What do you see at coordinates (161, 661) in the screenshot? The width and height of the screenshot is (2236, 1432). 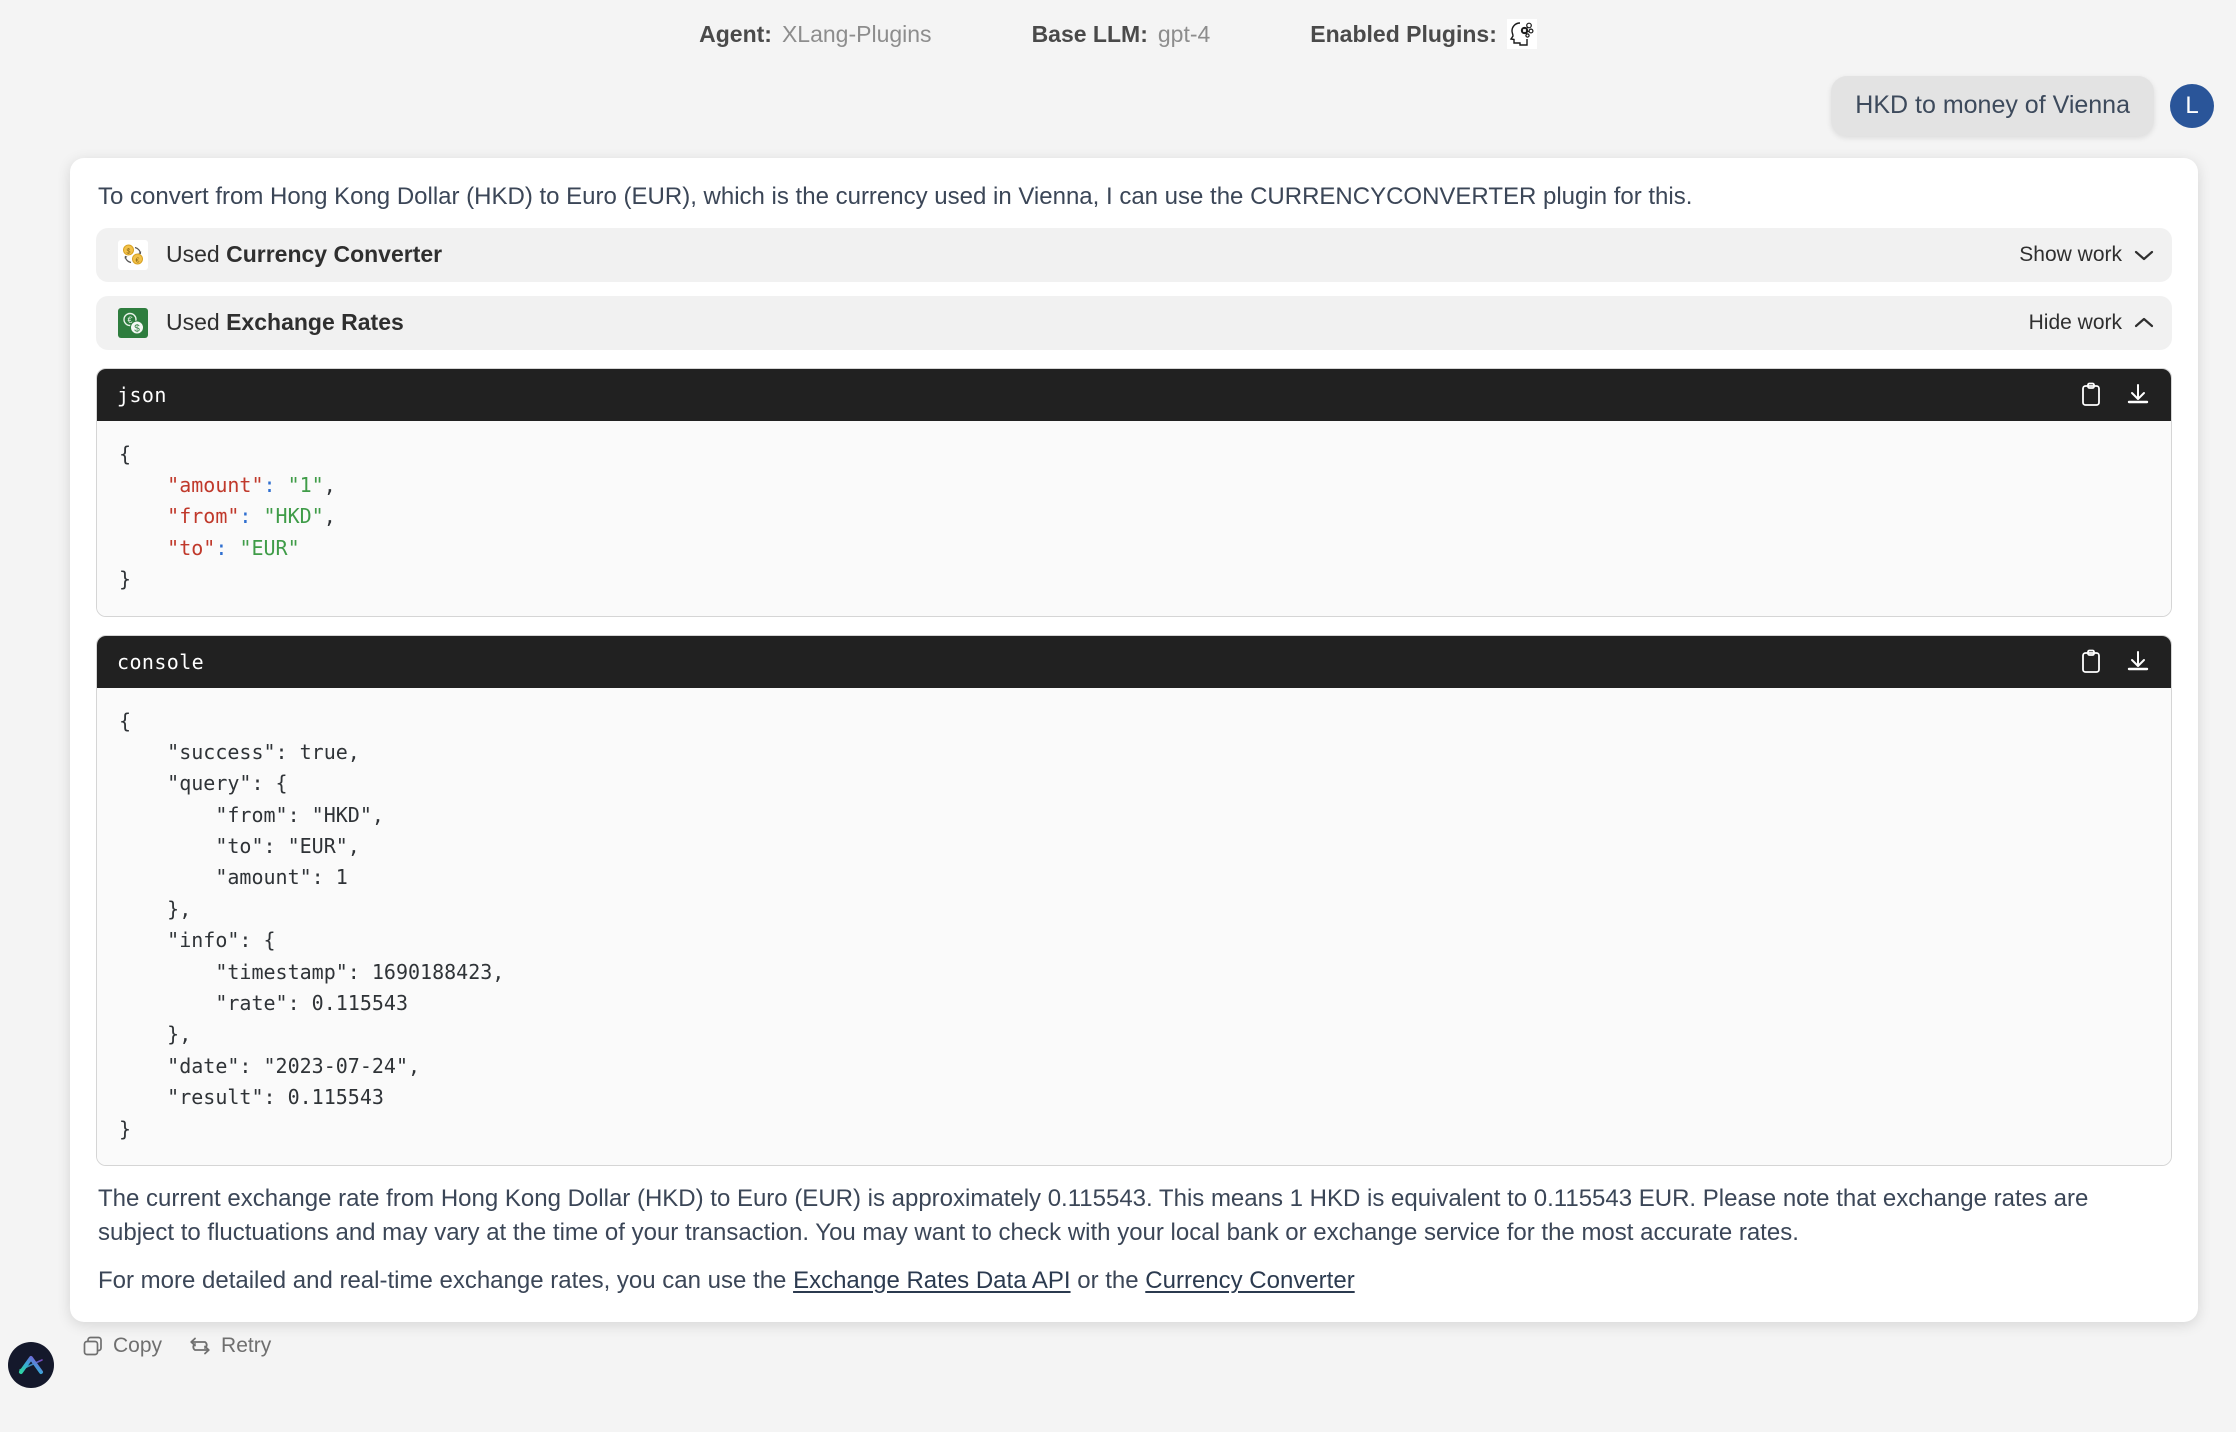 I see `code-language-label-console: console` at bounding box center [161, 661].